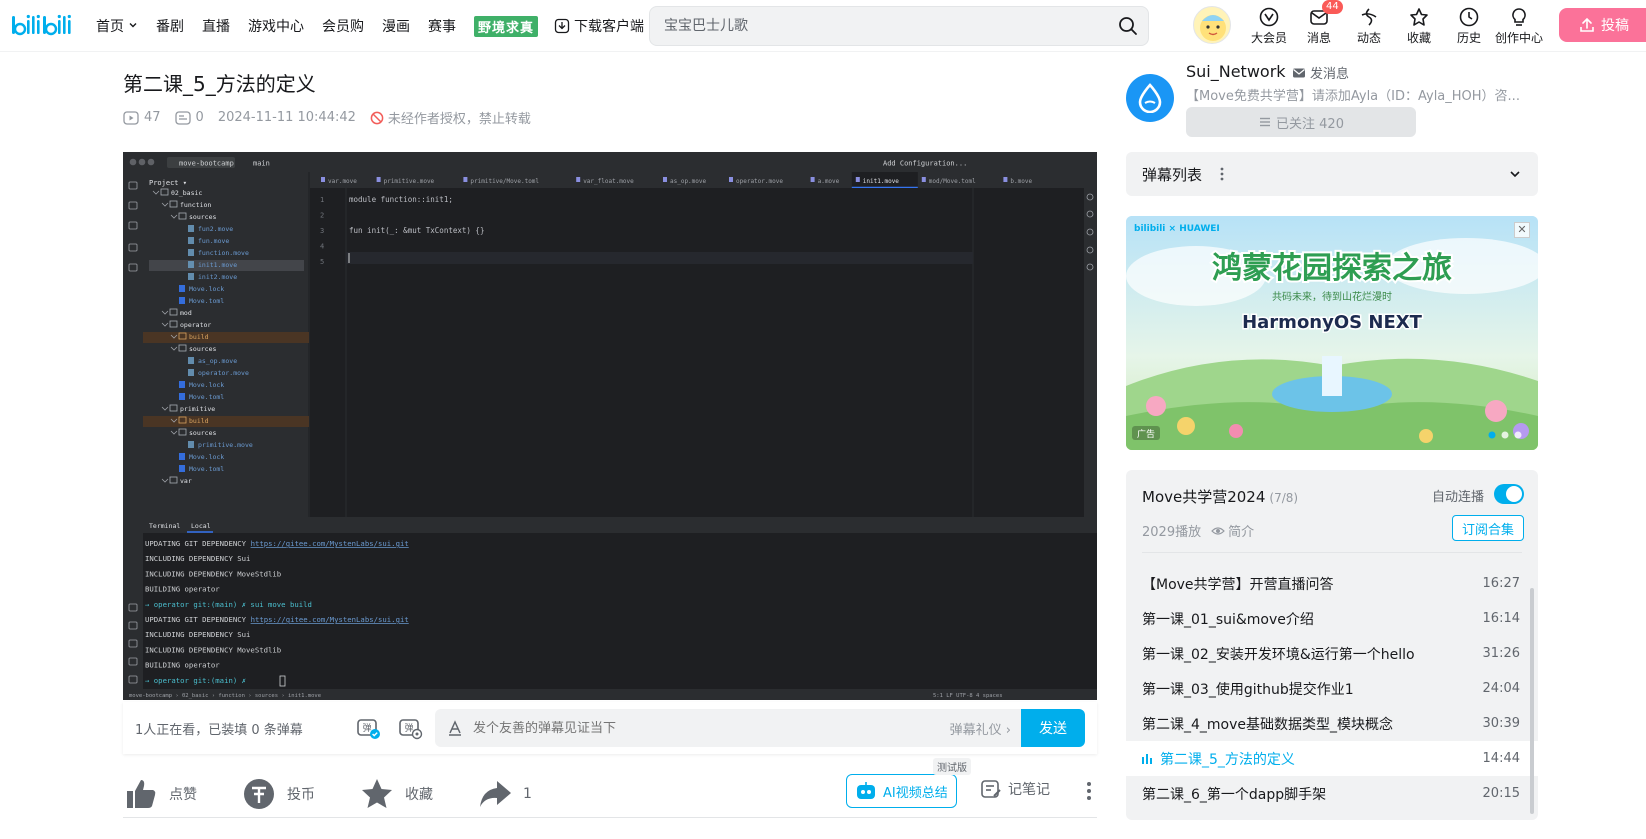  Describe the element at coordinates (1128, 26) in the screenshot. I see `search-icon` at that location.